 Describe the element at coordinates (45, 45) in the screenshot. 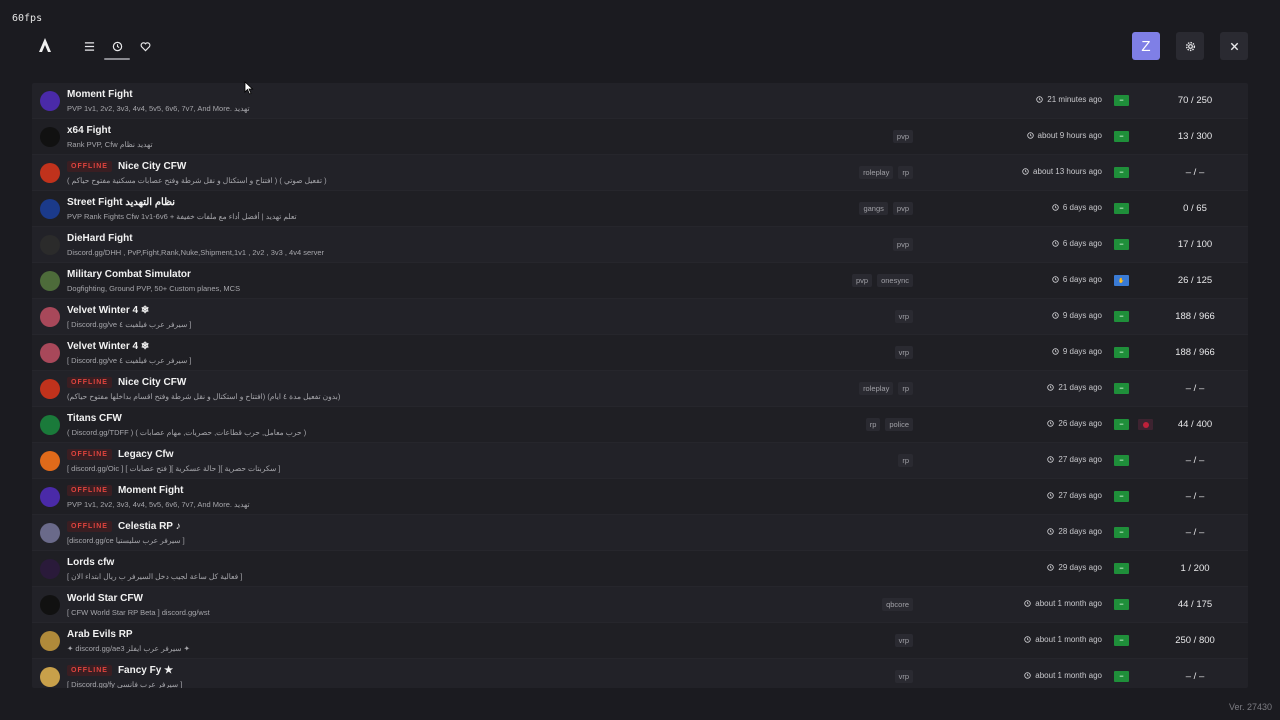

I see `app-logo-icon` at that location.